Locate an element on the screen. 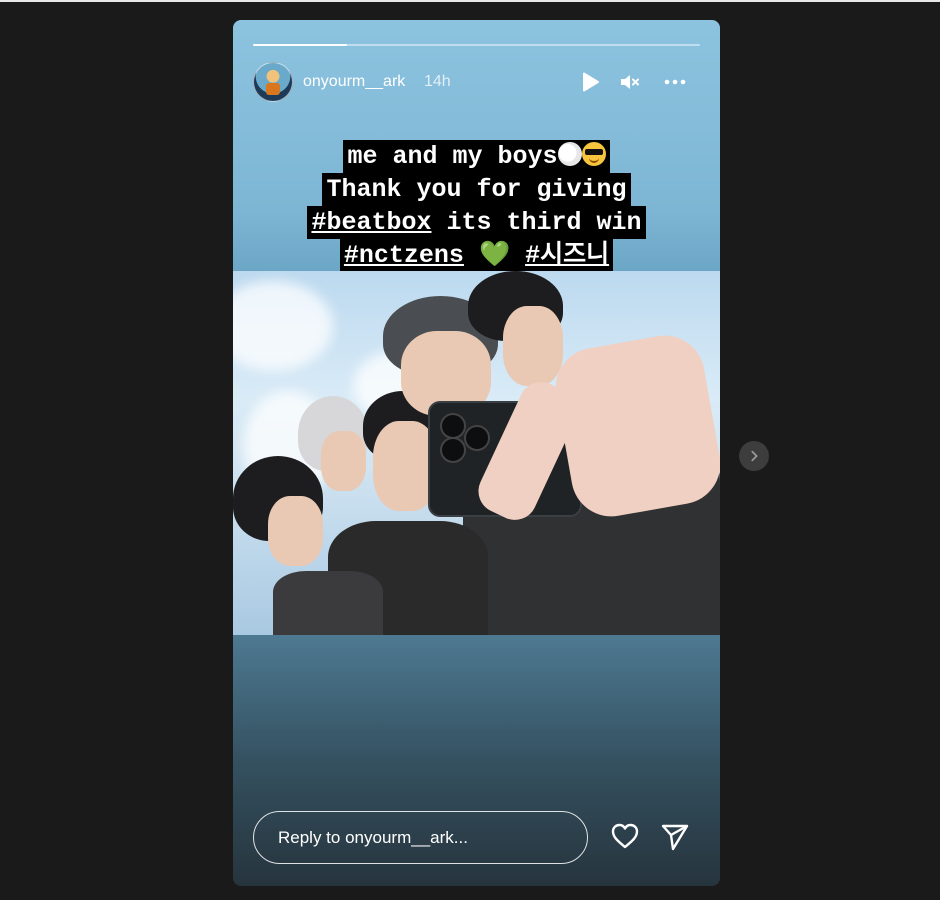 The width and height of the screenshot is (940, 900). hashtag-sijeuni: #시즈니 is located at coordinates (567, 255).